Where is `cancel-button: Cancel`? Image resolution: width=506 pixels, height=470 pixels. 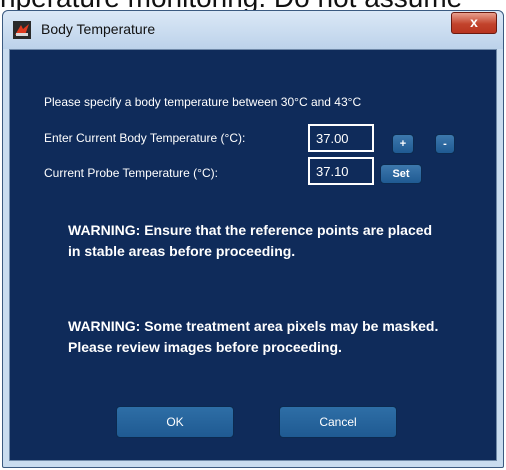 cancel-button: Cancel is located at coordinates (338, 422).